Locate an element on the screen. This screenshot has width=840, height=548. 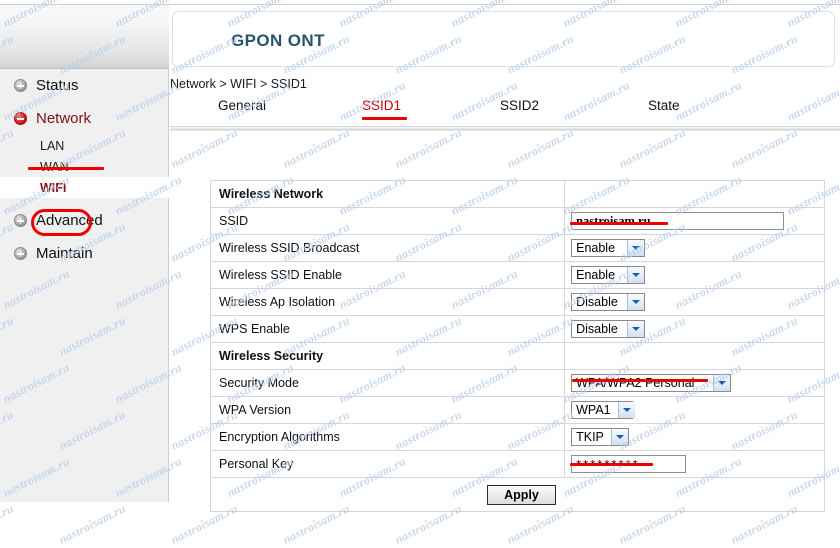
breadcrumb: Network > WIFI > SSID1 is located at coordinates (238, 84).